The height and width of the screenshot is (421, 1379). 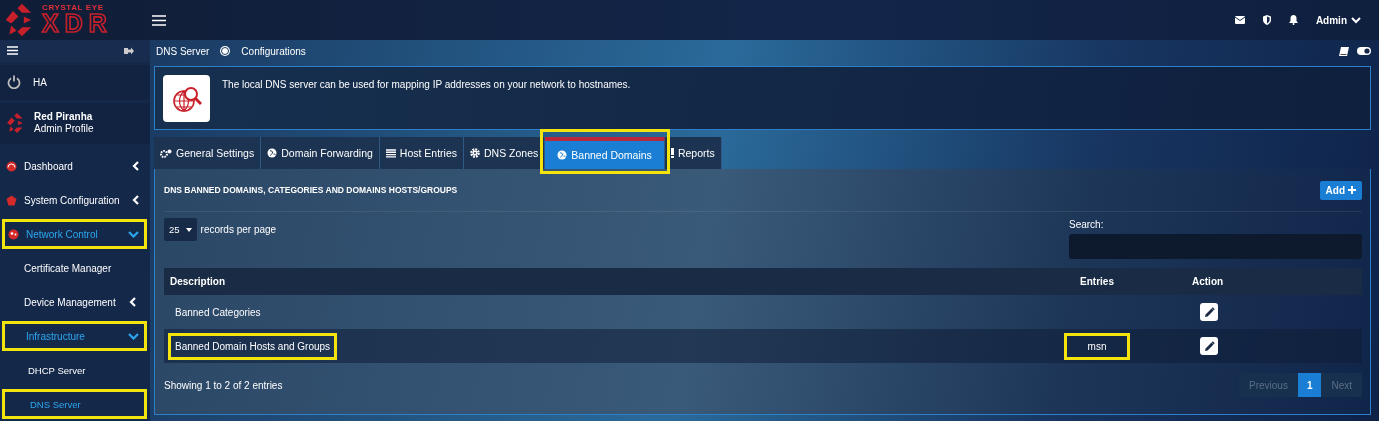 What do you see at coordinates (186, 98) in the screenshot?
I see `dns-logo` at bounding box center [186, 98].